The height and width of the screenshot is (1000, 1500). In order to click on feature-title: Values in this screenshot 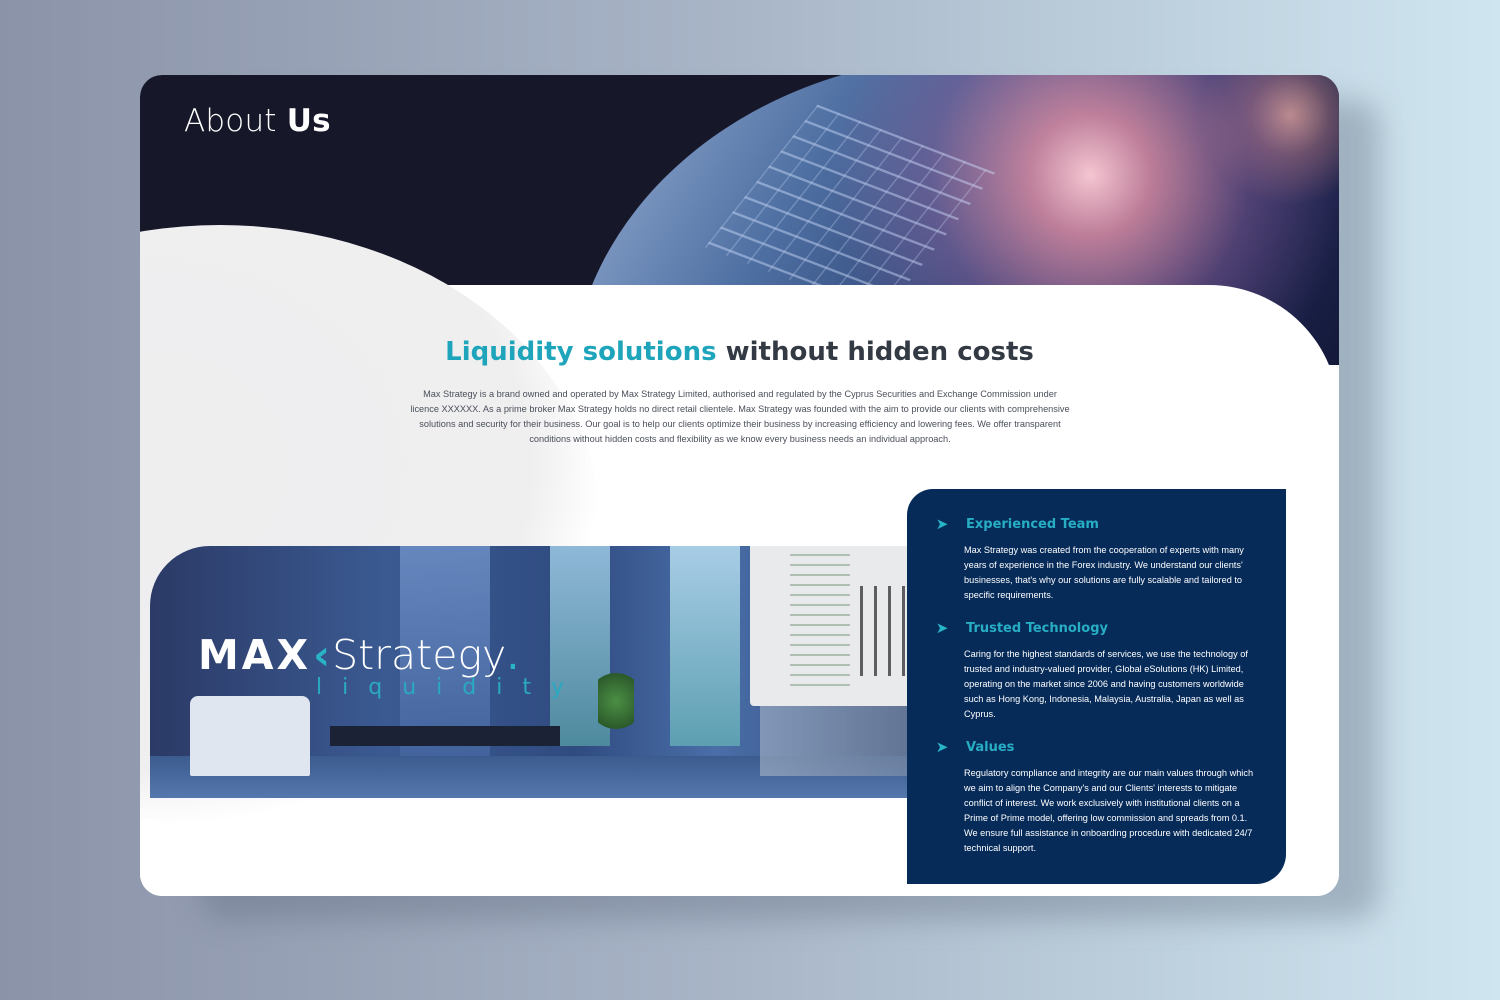, I will do `click(990, 747)`.